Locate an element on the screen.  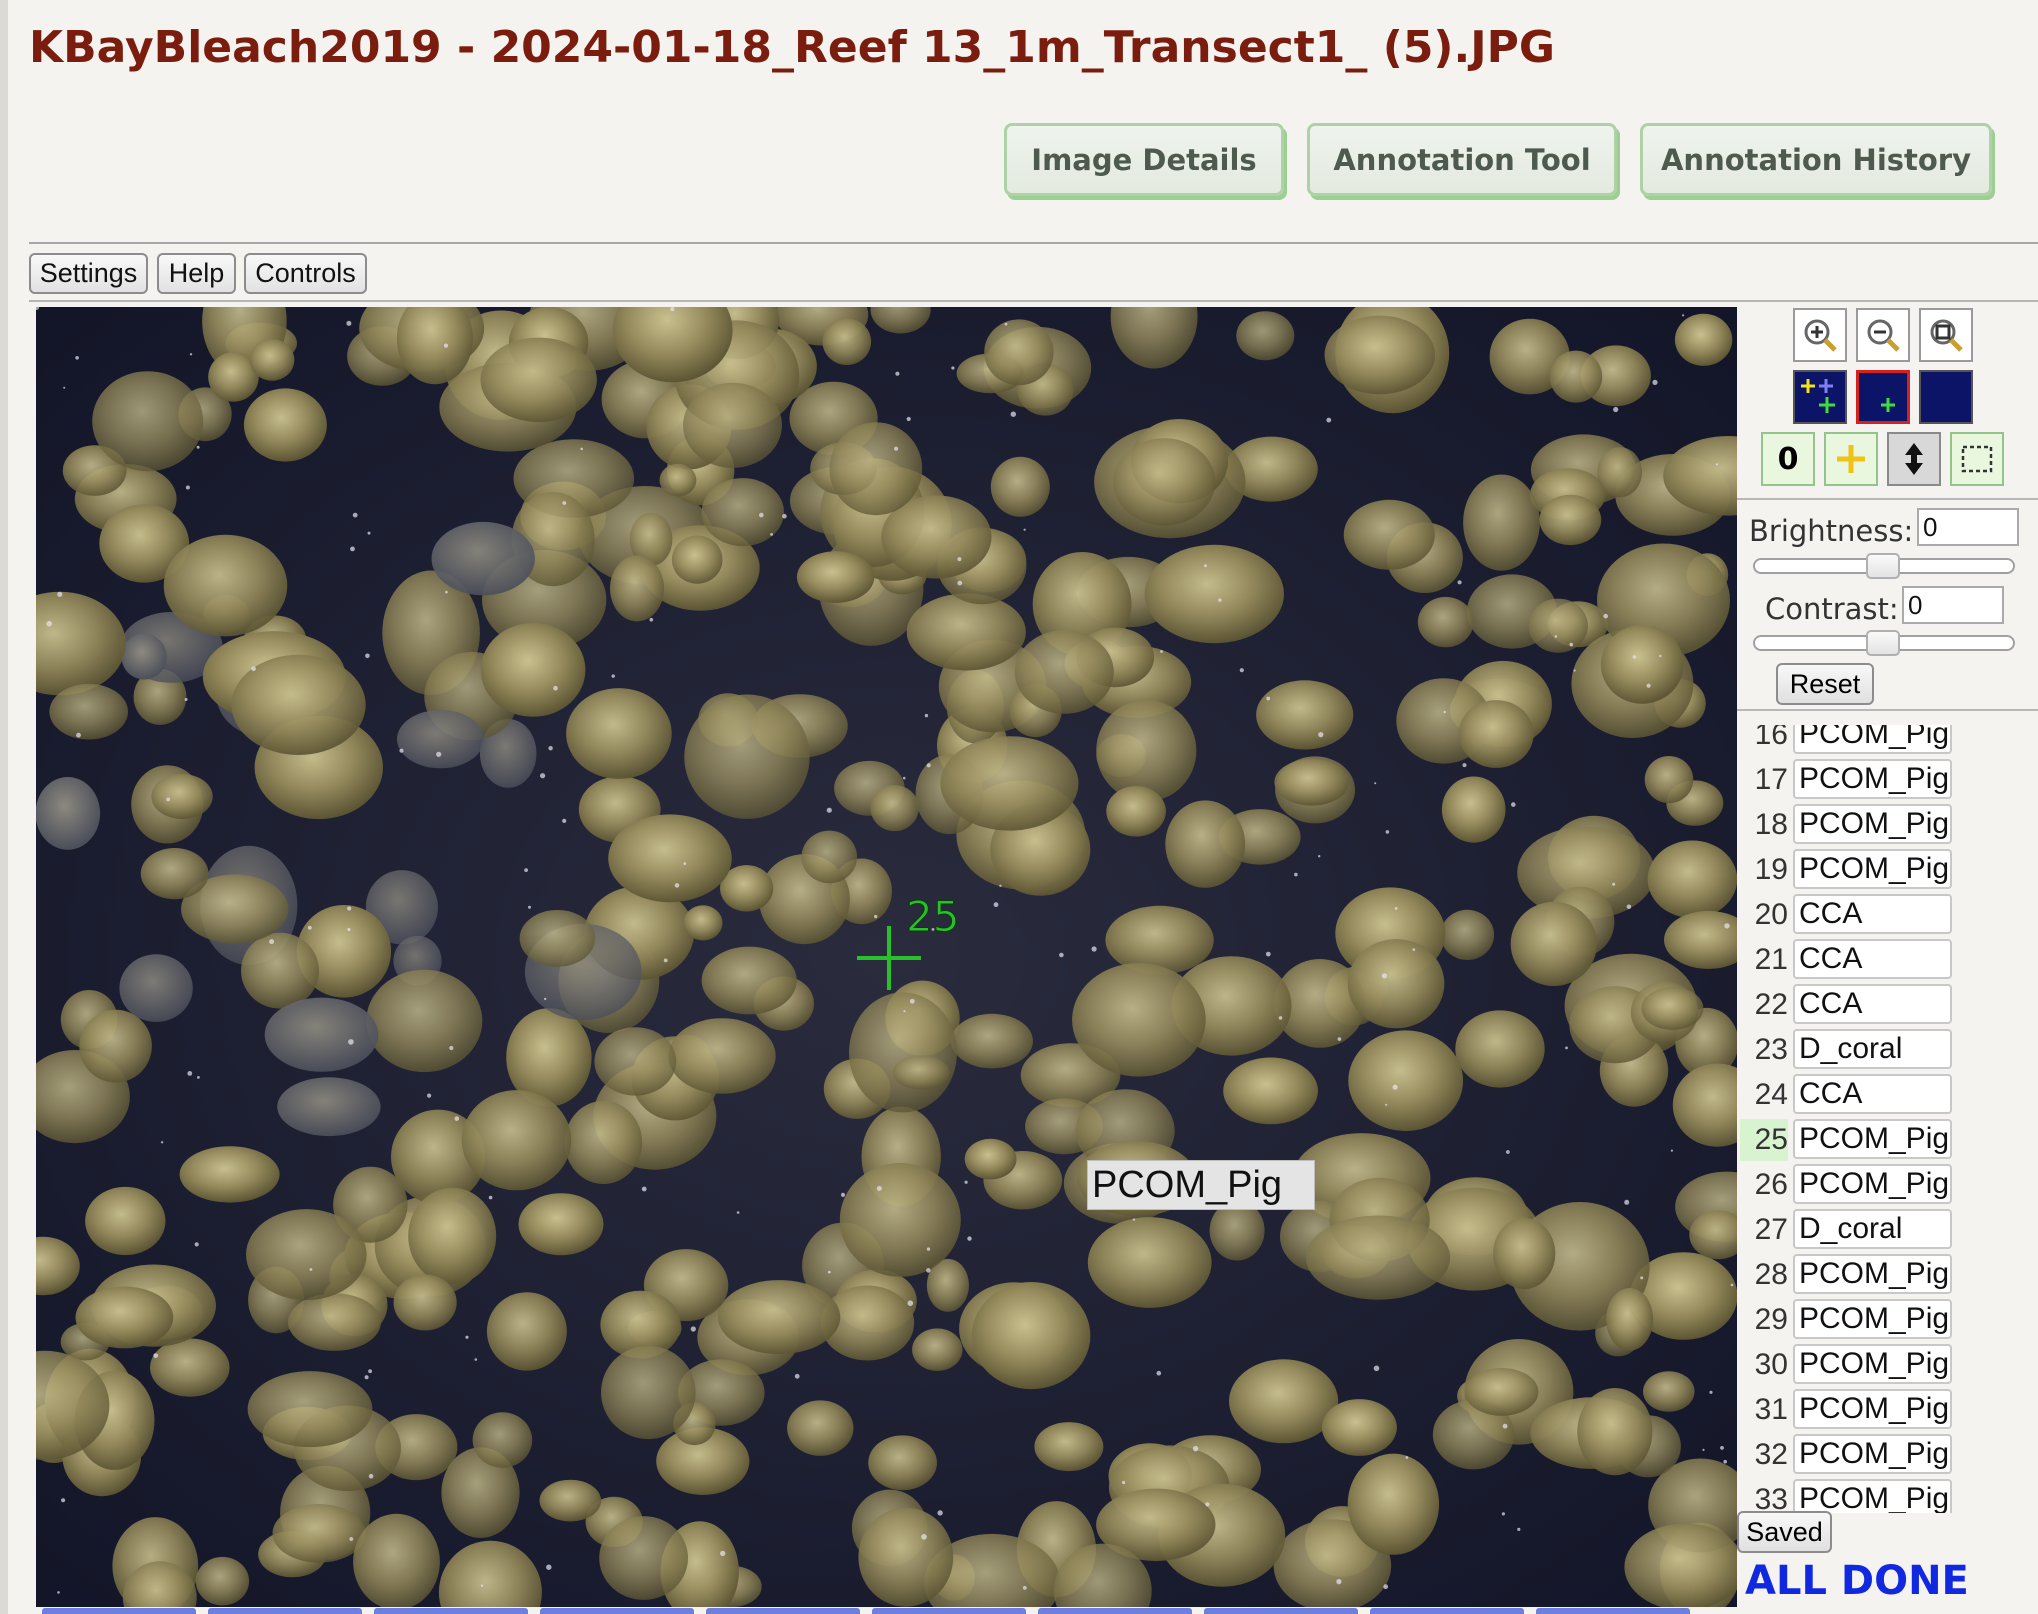
annotation-row: 18 PCOM_Pig is located at coordinates (1846, 825).